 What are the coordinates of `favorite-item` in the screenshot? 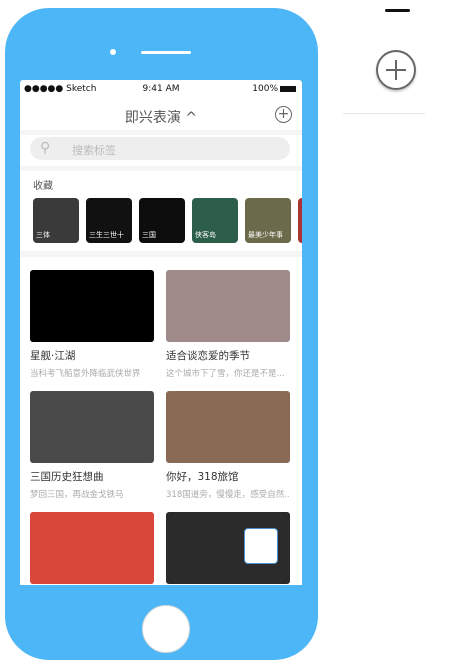 It's located at (300, 220).